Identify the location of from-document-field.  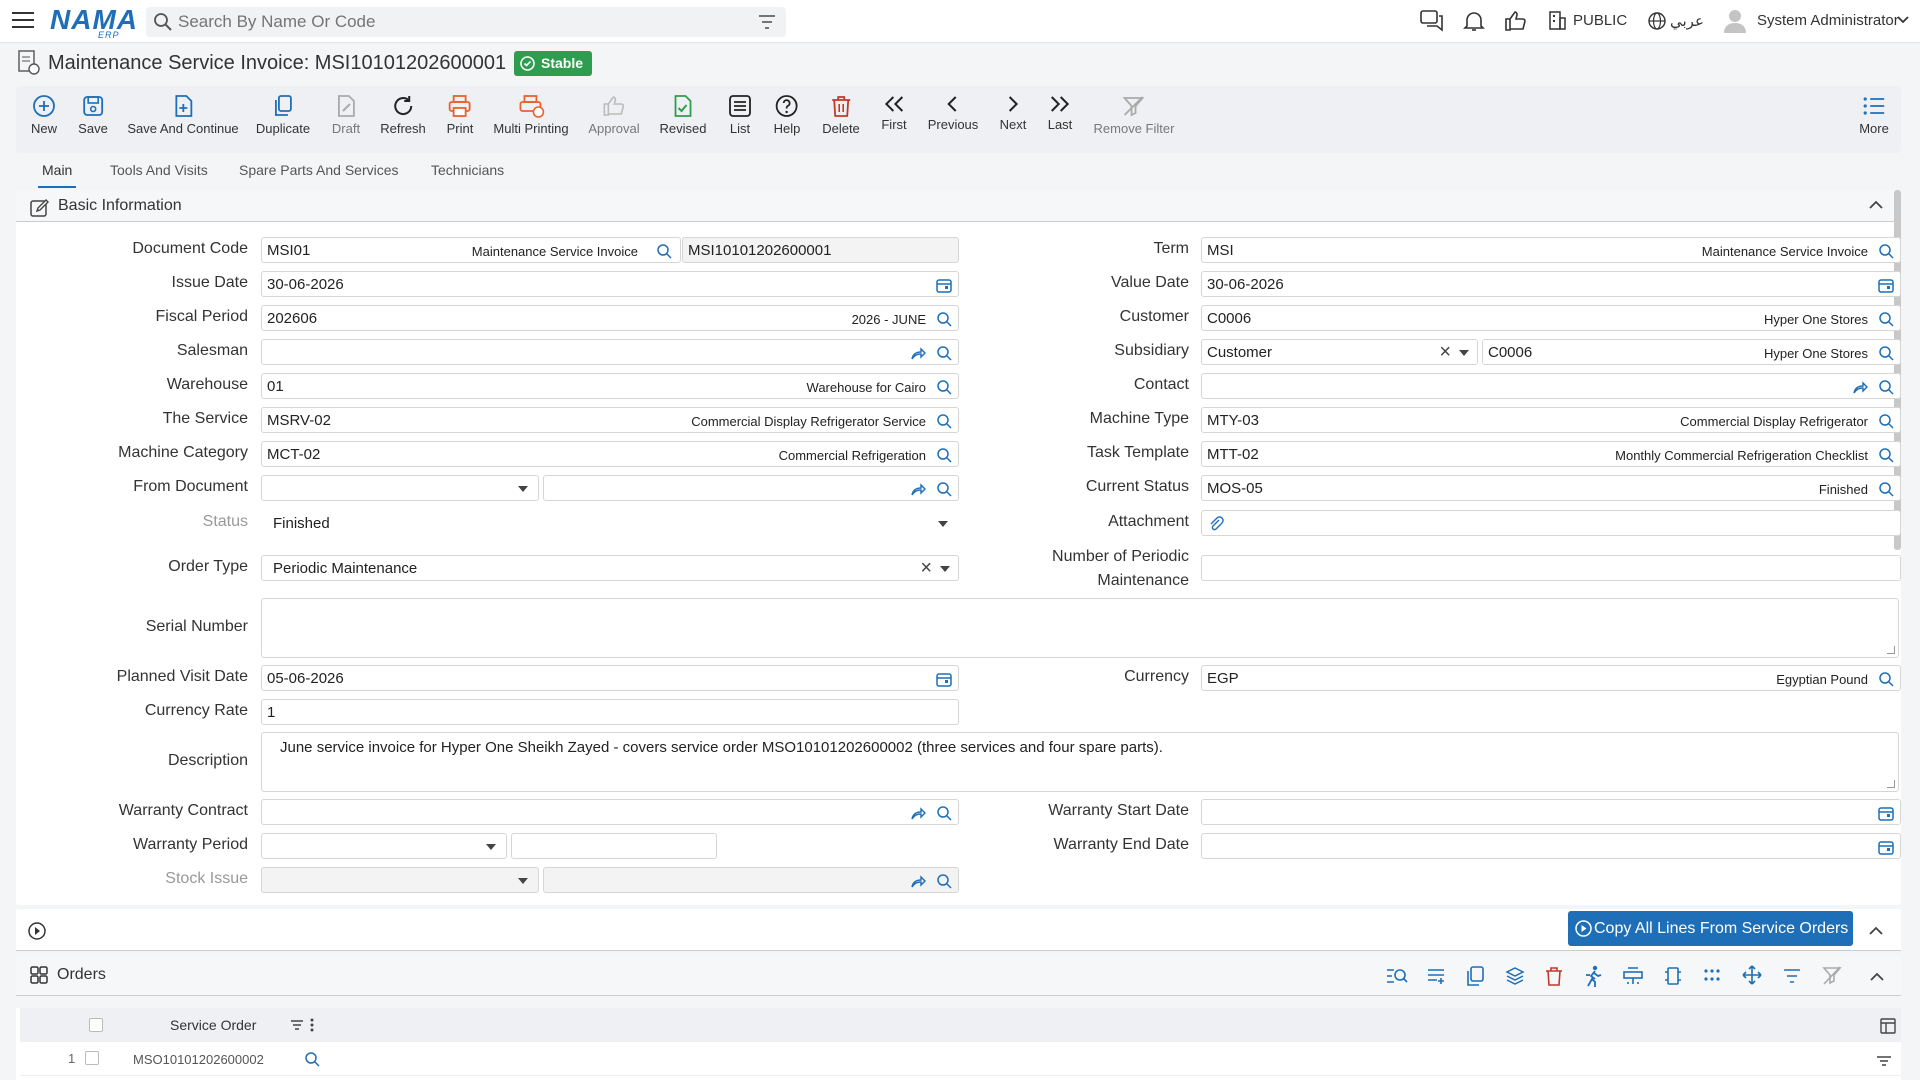
(751, 488).